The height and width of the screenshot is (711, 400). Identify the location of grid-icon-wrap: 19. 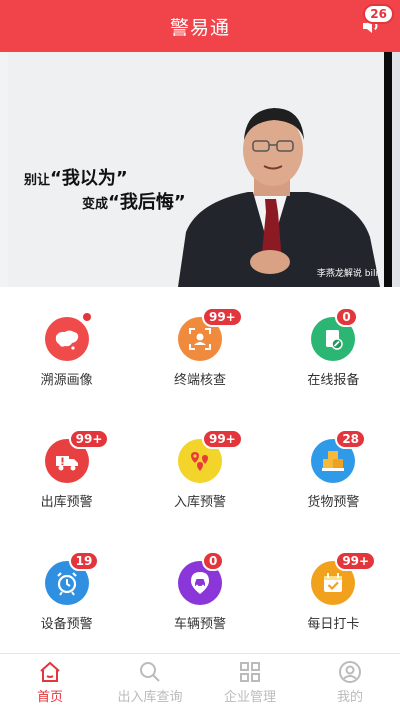
(72, 578).